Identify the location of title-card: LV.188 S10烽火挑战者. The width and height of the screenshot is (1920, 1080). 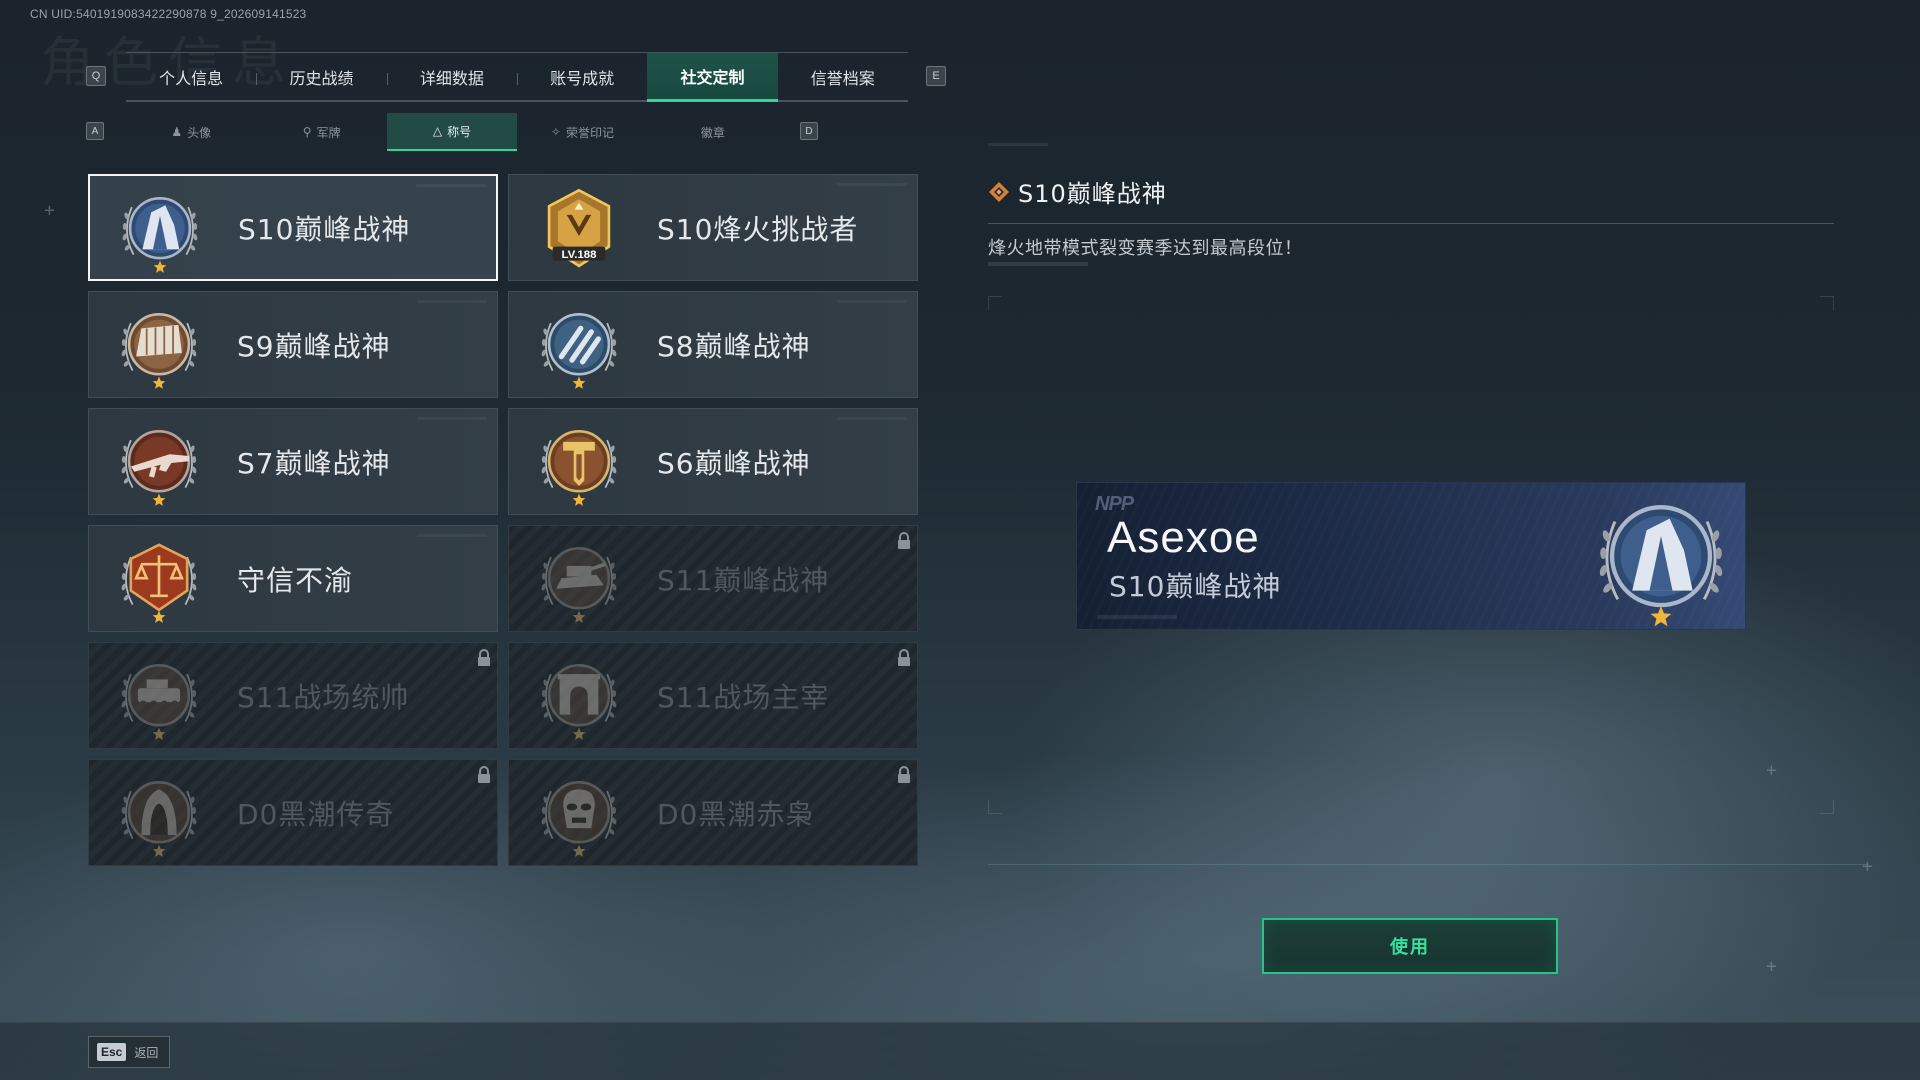
(713, 227).